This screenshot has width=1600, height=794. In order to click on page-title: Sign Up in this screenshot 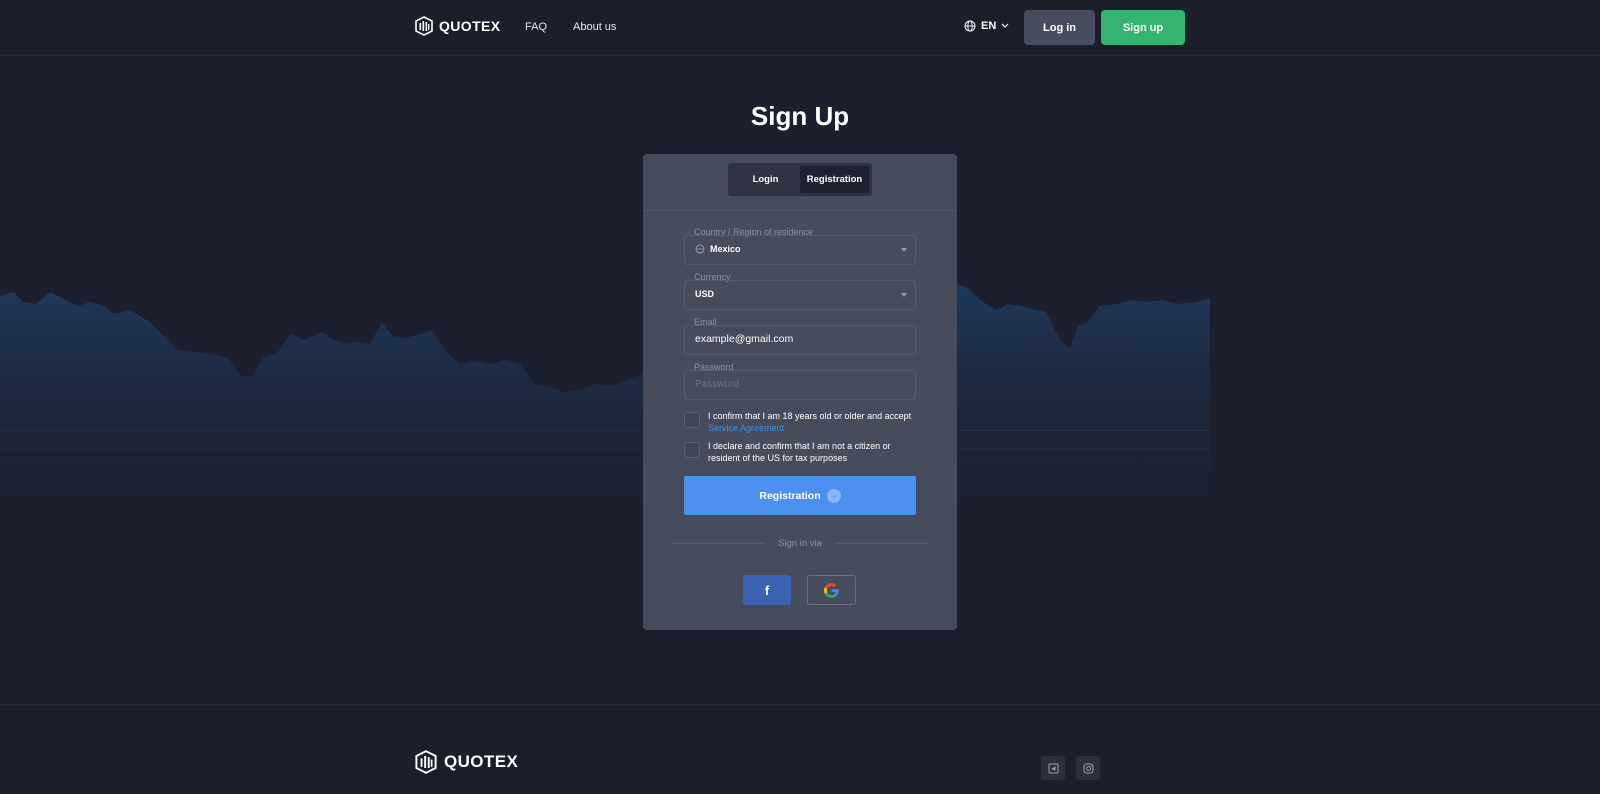, I will do `click(800, 116)`.